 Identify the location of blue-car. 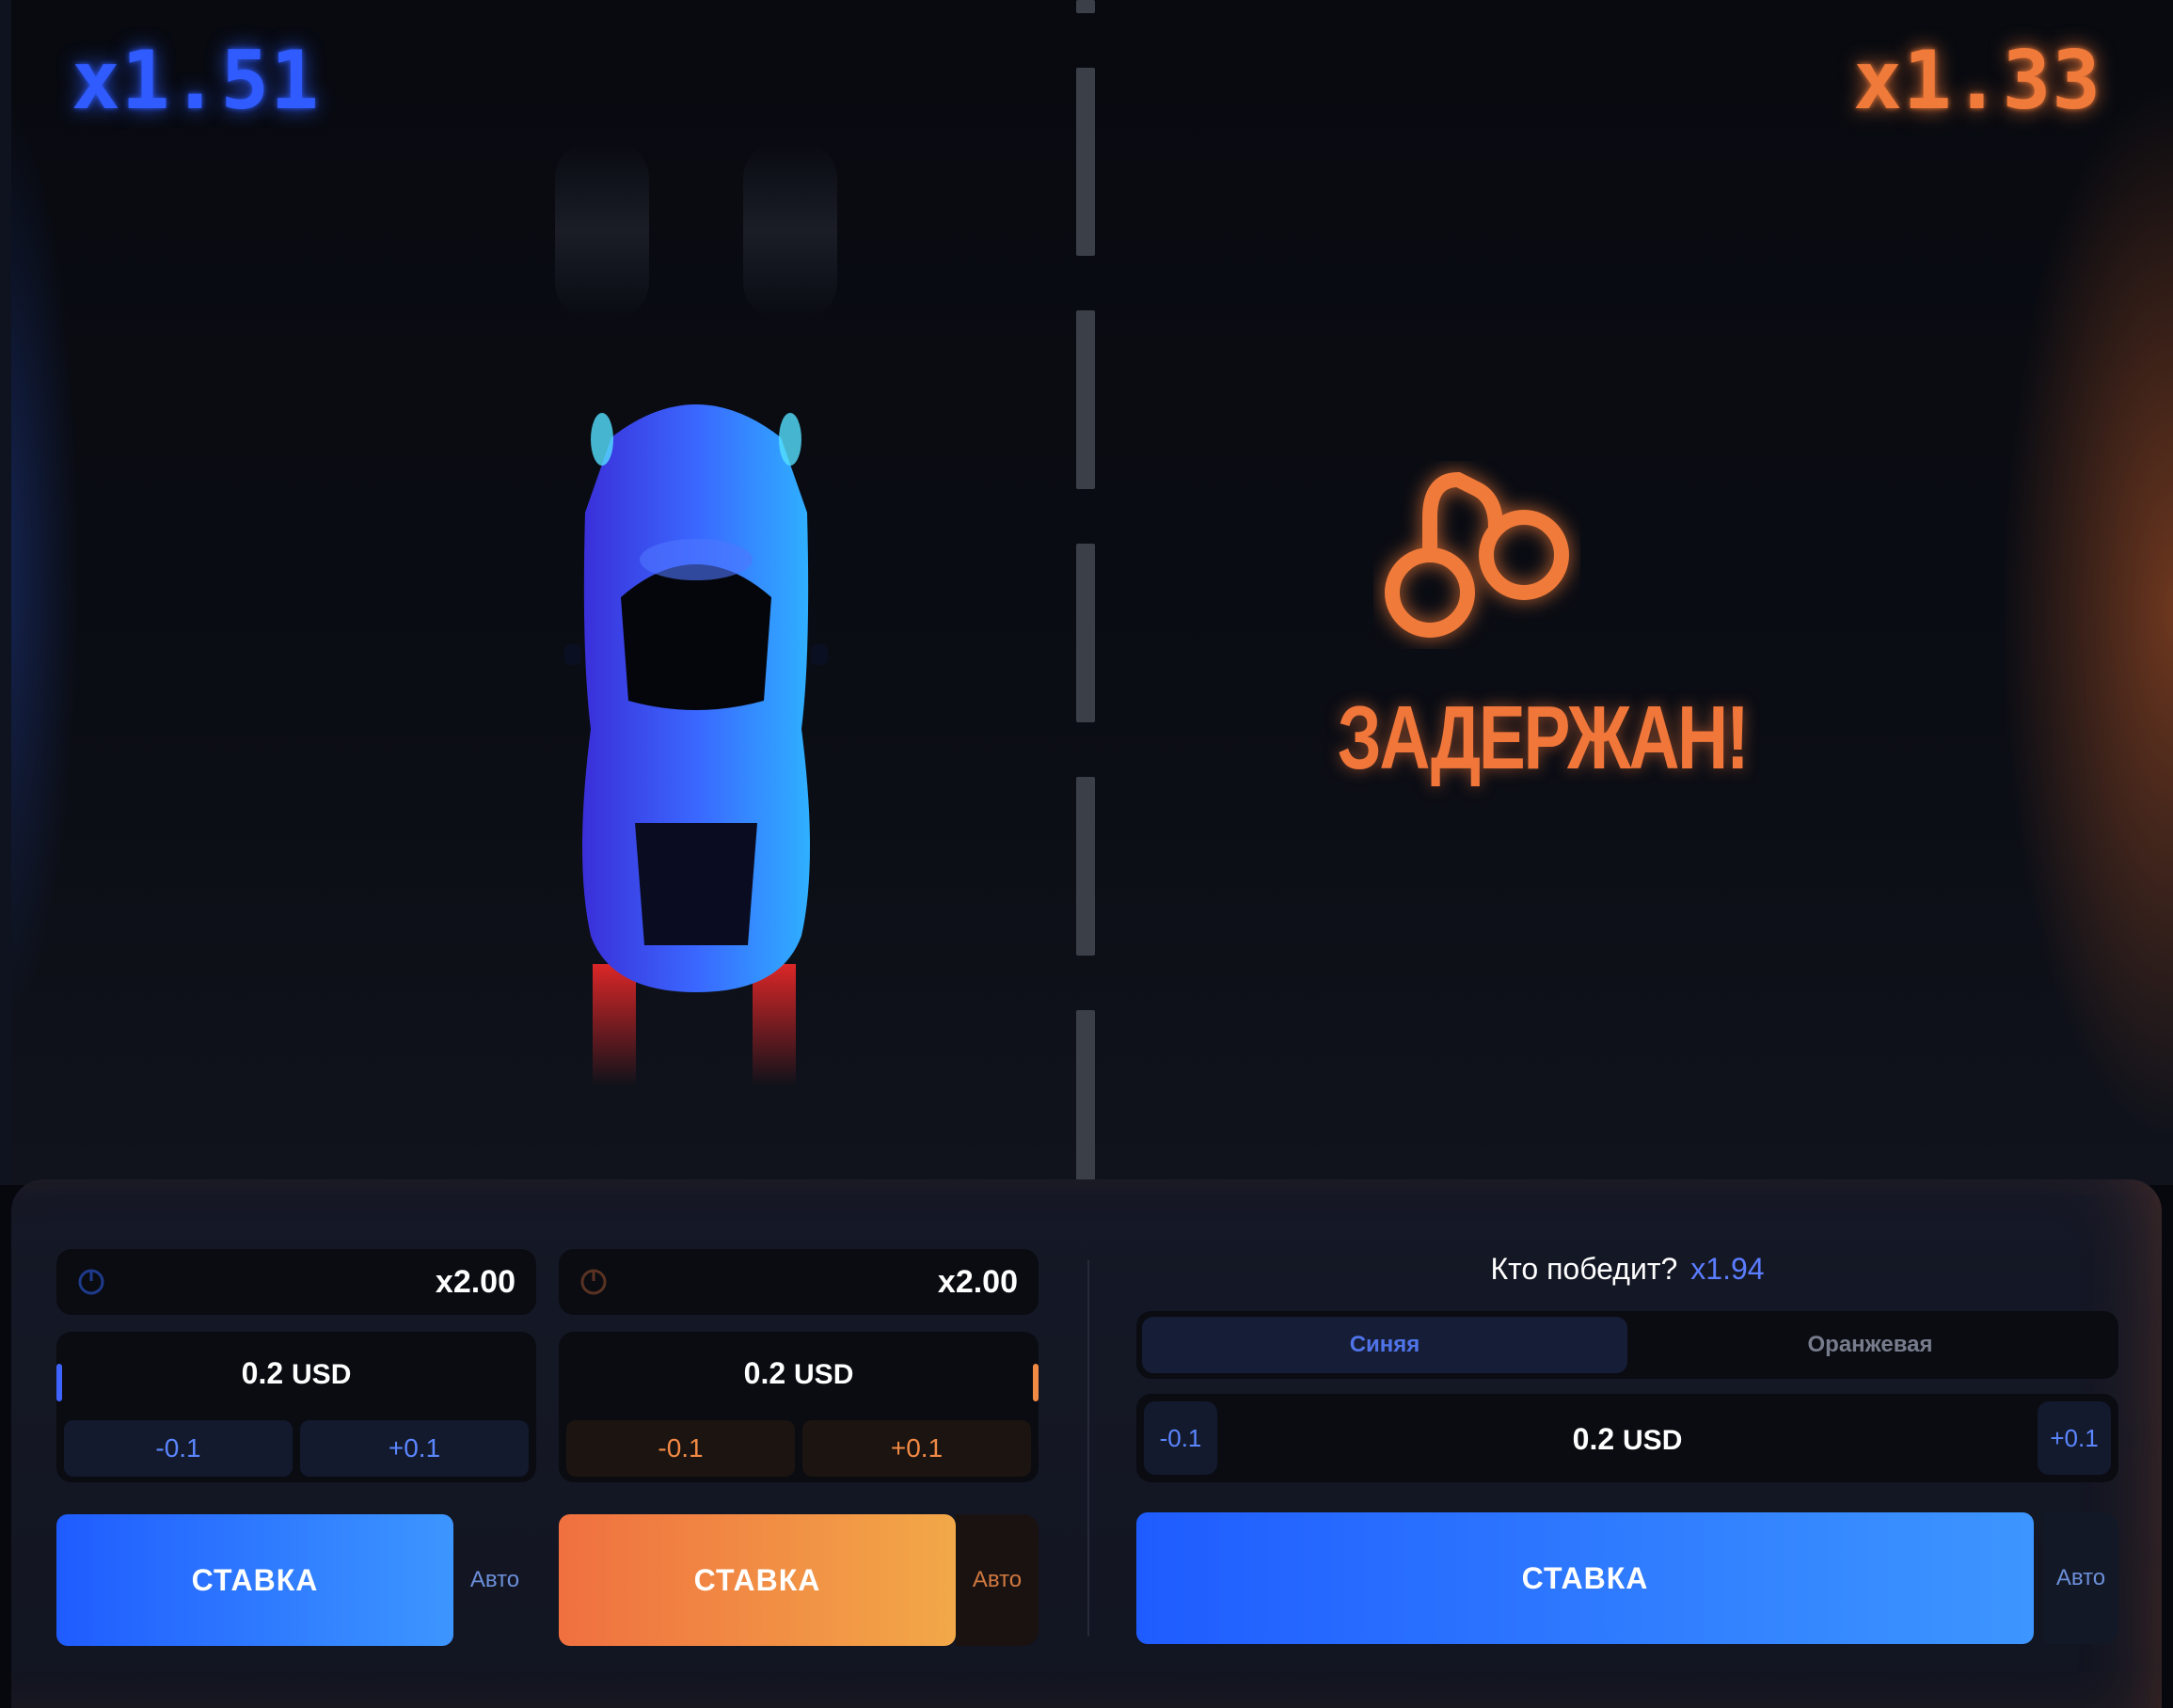
(696, 745).